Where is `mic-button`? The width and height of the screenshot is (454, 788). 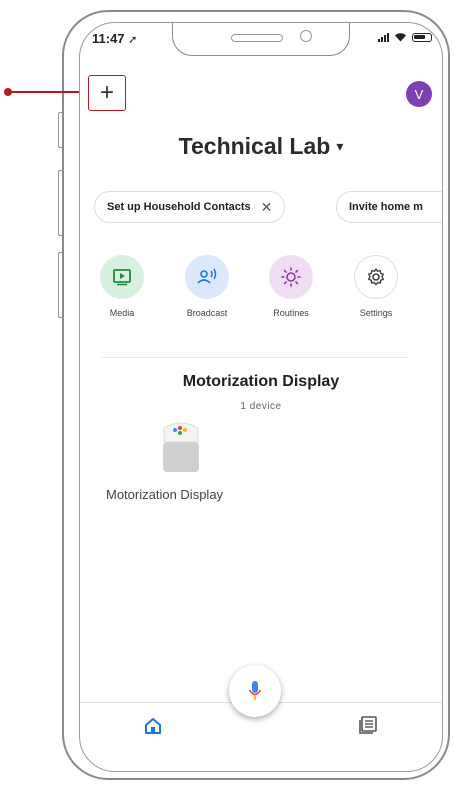 mic-button is located at coordinates (255, 691).